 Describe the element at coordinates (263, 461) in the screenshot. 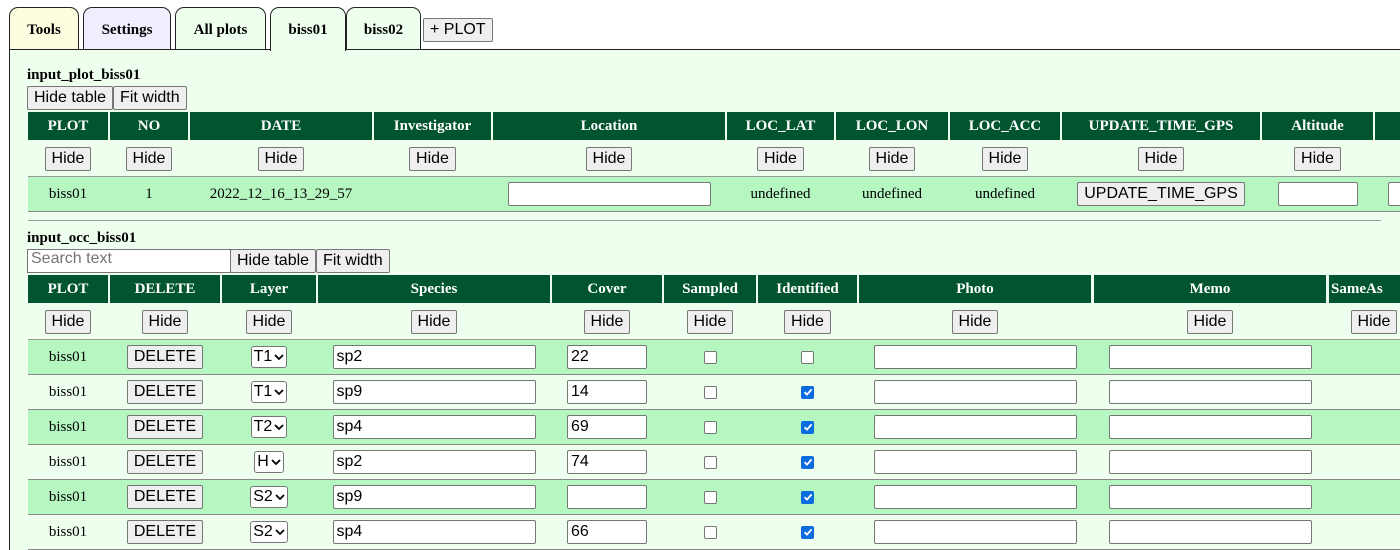

I see `layer-select-value: H` at that location.